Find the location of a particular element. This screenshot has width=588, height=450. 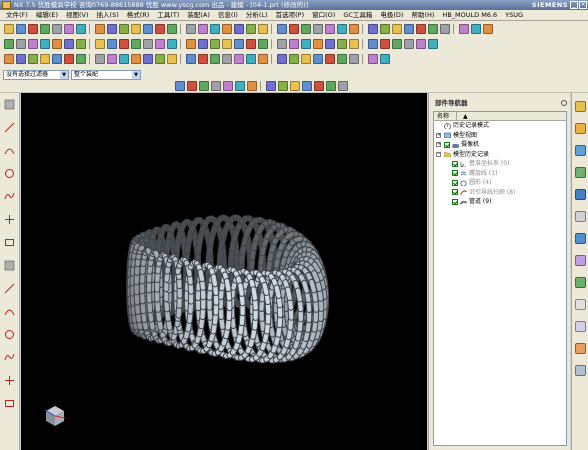

expand-toggle: + is located at coordinates (438, 135).